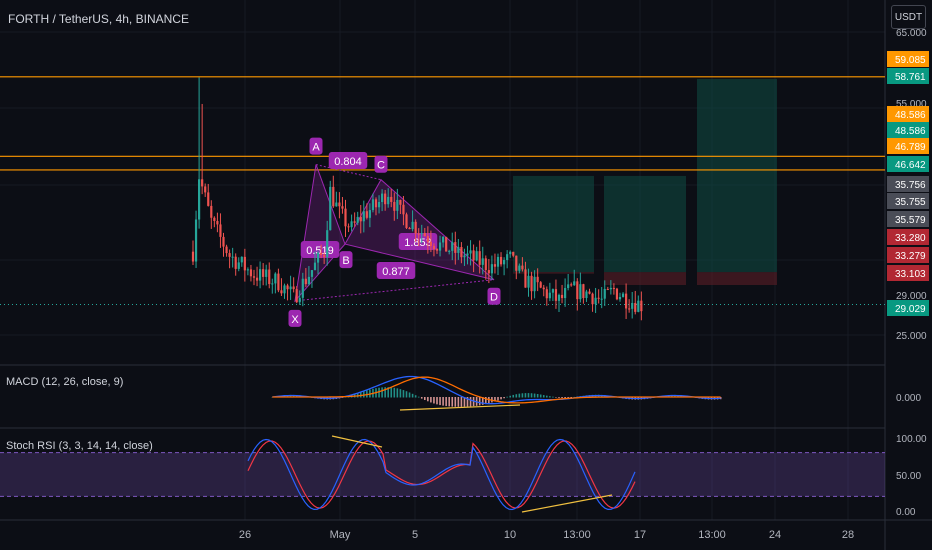  I want to click on pattern-point-x: X, so click(295, 320).